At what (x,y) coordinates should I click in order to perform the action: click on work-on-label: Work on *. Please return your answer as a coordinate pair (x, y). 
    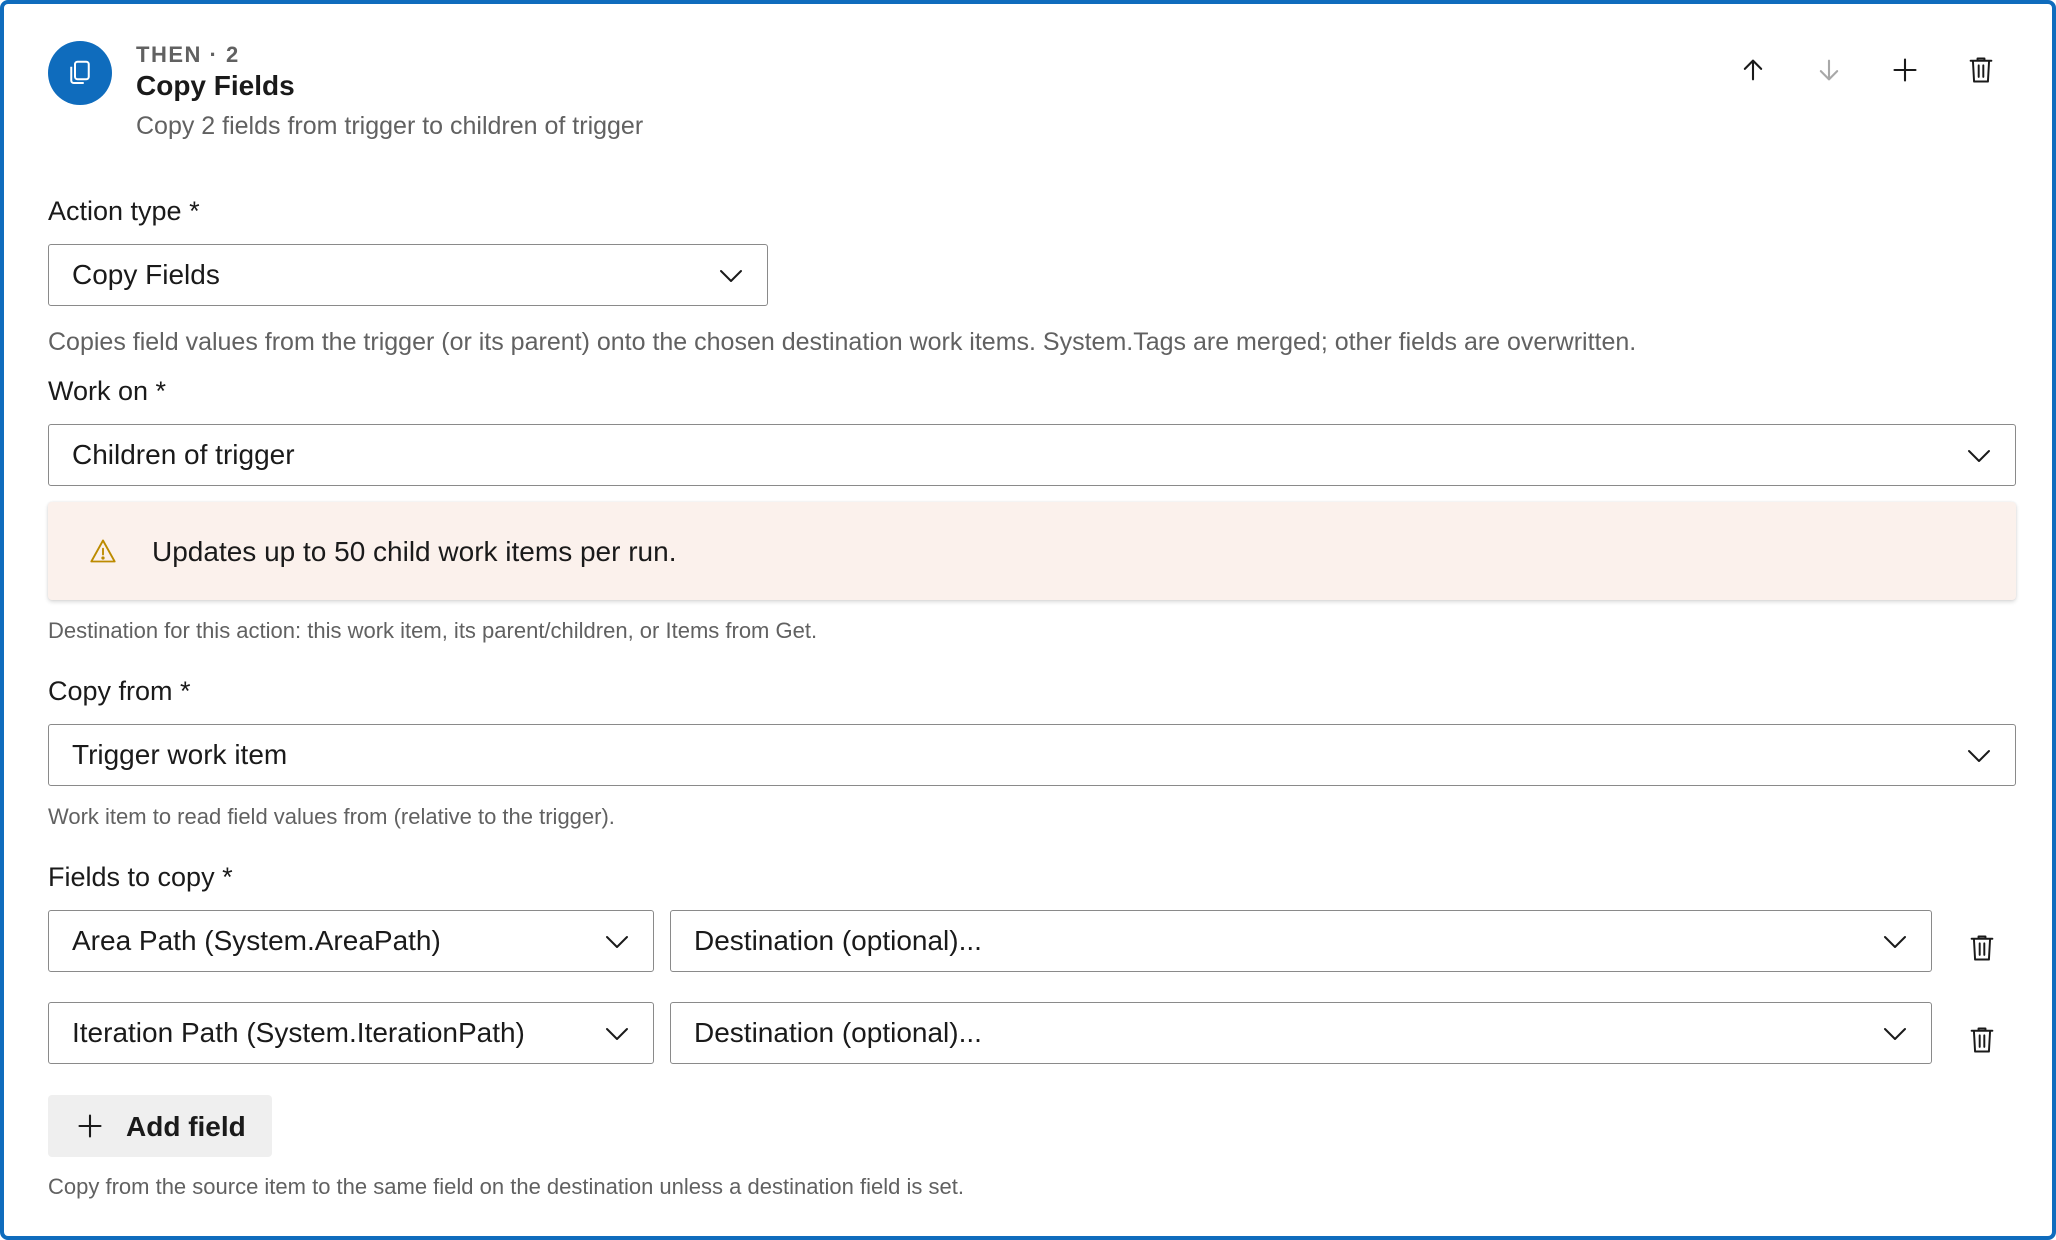
    Looking at the image, I should click on (107, 391).